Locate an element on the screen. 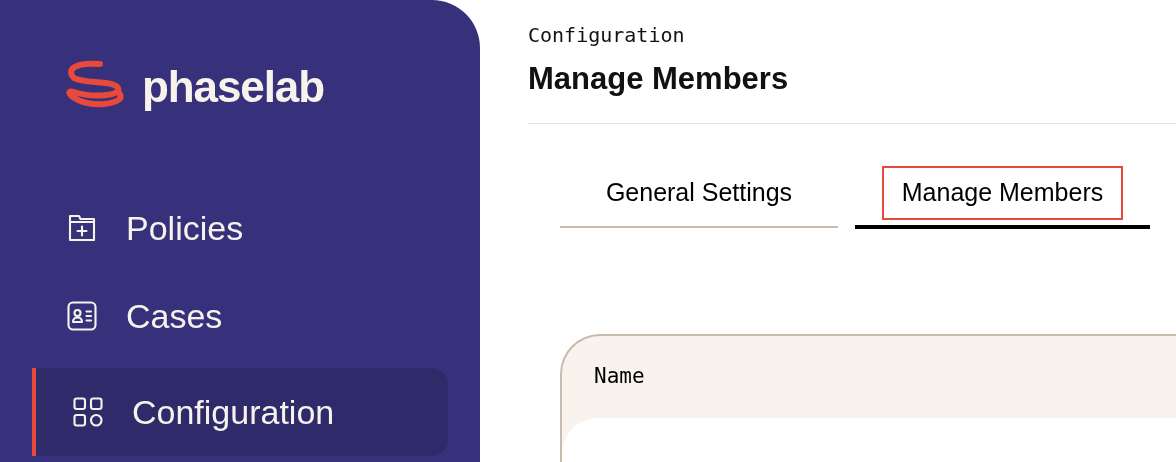 This screenshot has width=1176, height=462. nav-item: Policies is located at coordinates (240, 228).